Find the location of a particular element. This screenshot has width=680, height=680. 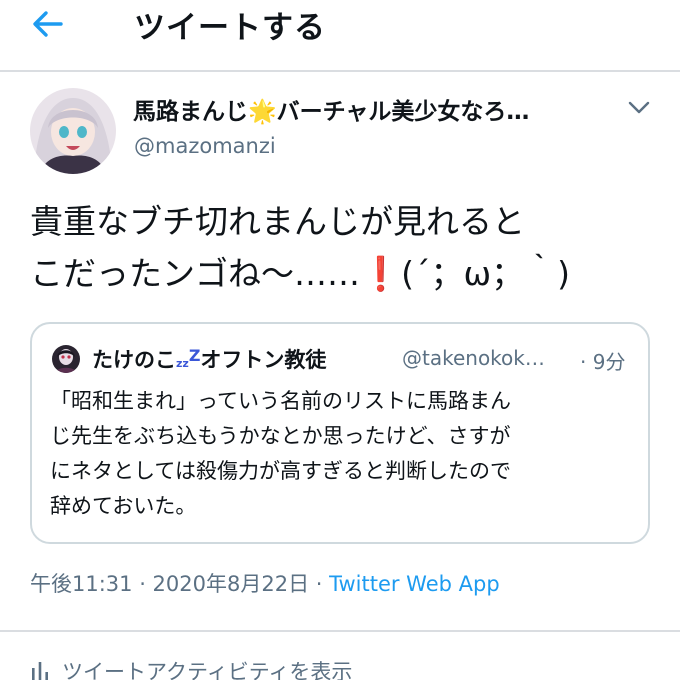

tweet-text-line1: 貴重なブチ切れまんじが見れると is located at coordinates (277, 221).